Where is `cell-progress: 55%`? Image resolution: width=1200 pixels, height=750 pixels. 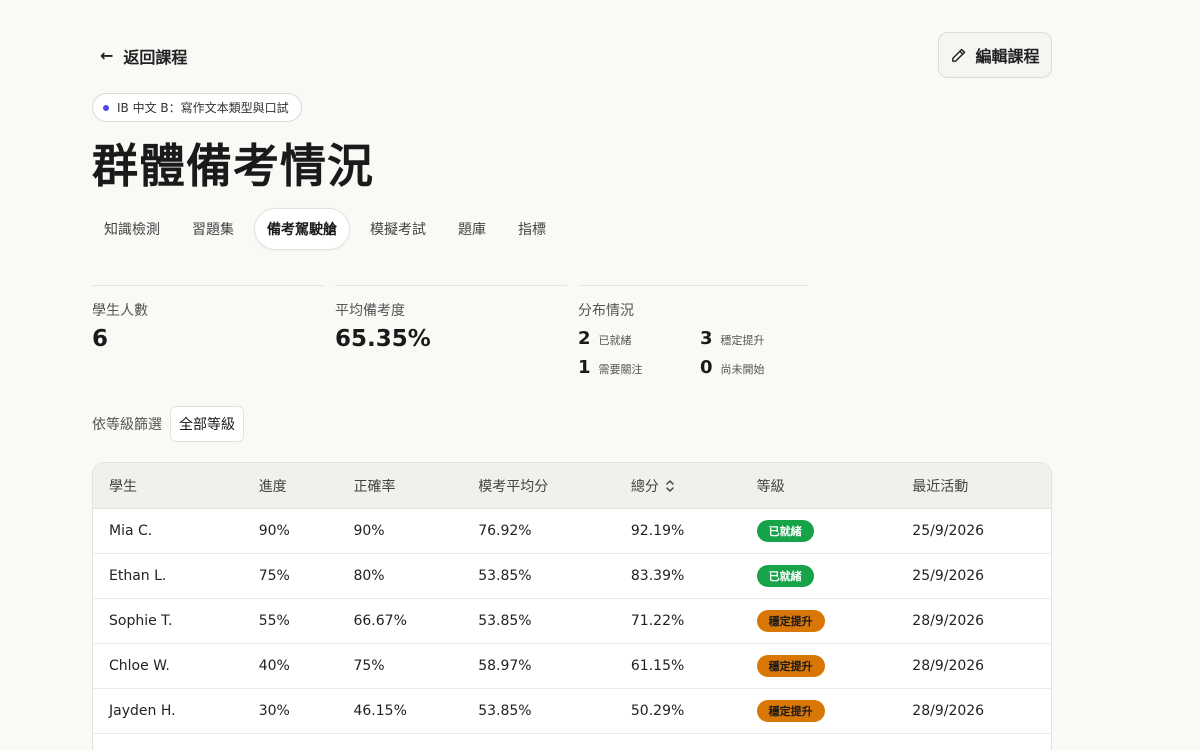 cell-progress: 55% is located at coordinates (274, 621).